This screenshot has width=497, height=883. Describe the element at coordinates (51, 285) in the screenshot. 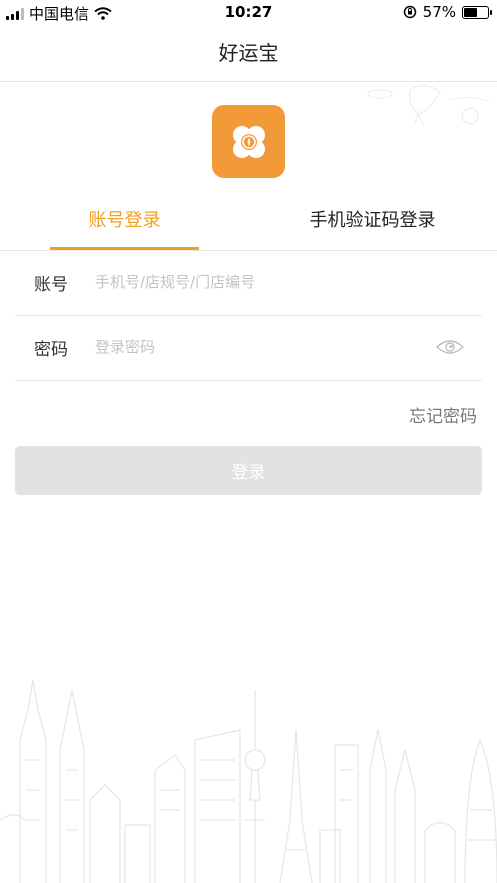

I see `account-label: 账号` at that location.